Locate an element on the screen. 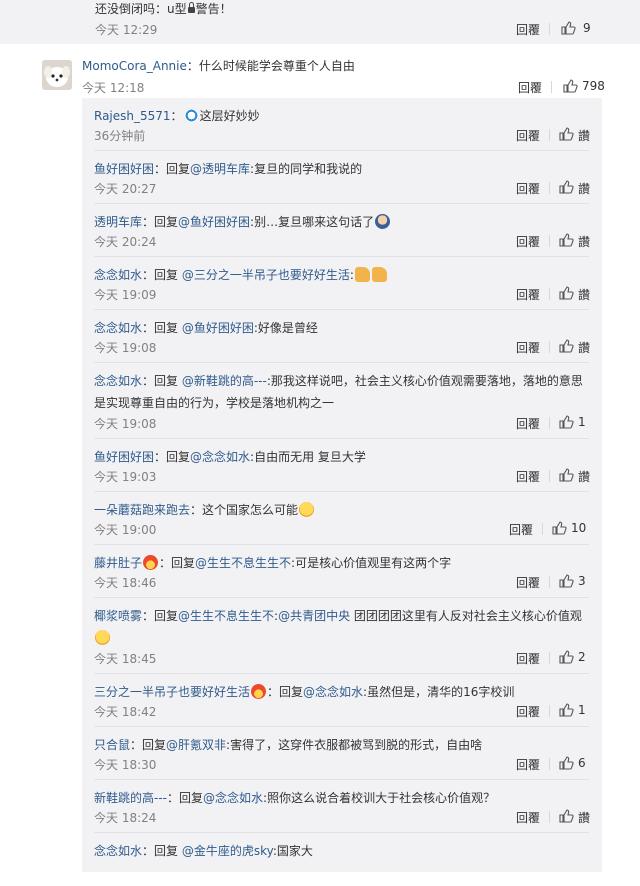 The height and width of the screenshot is (886, 640). username-link: 一朵蘑菇跑来跑去 is located at coordinates (142, 510).